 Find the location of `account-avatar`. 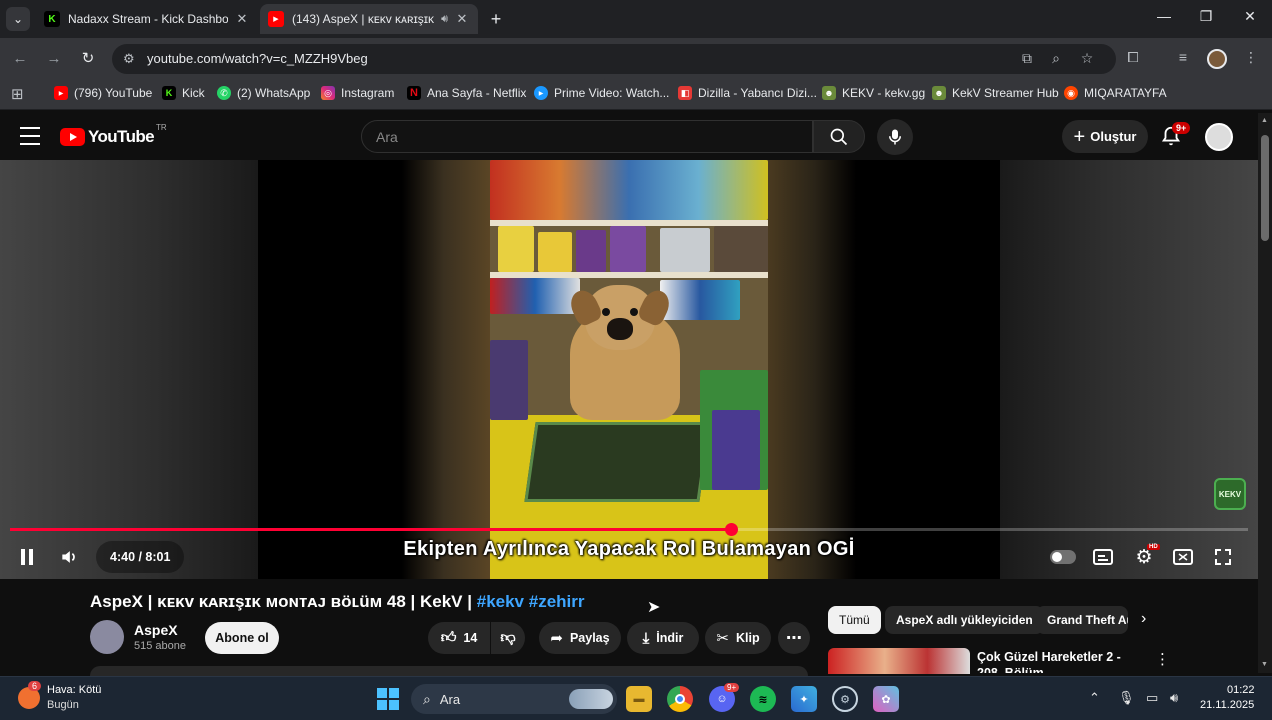

account-avatar is located at coordinates (1219, 137).